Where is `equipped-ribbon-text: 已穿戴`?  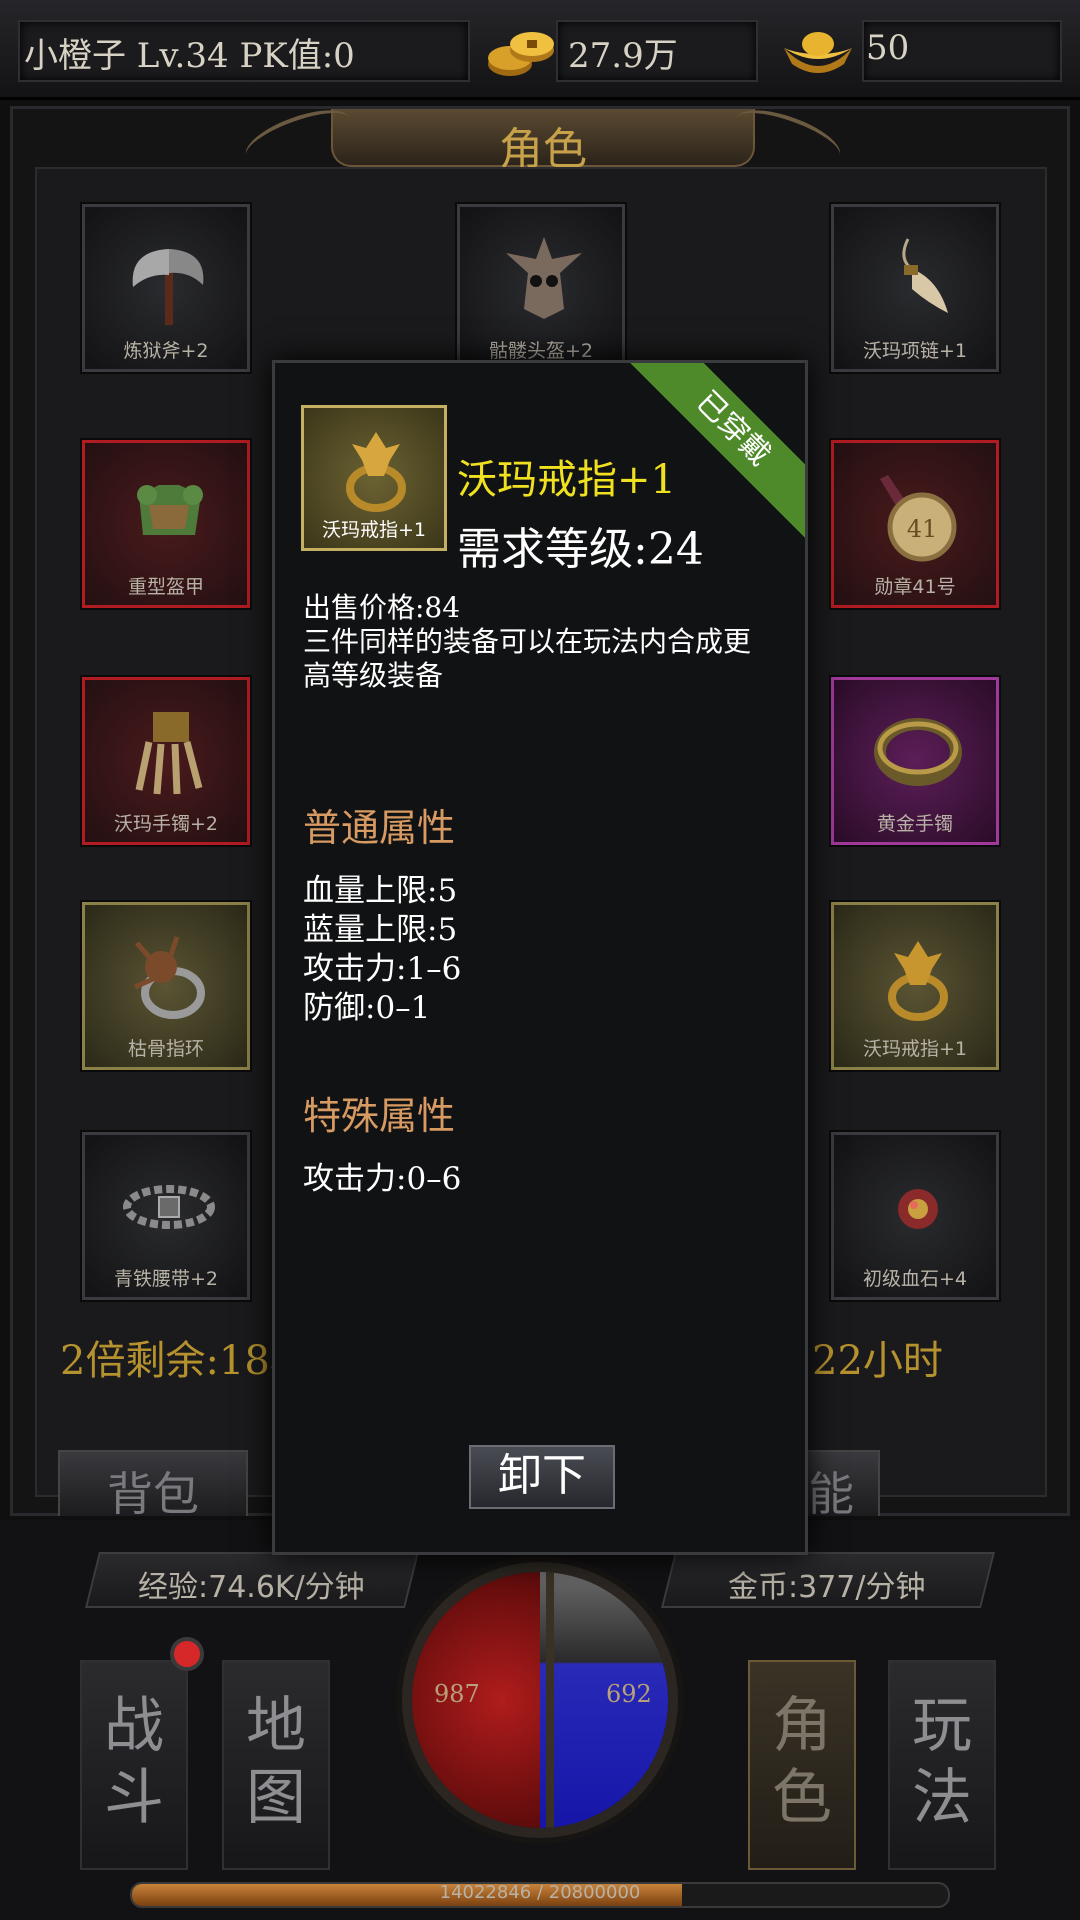
equipped-ribbon-text: 已穿戴 is located at coordinates (733, 428).